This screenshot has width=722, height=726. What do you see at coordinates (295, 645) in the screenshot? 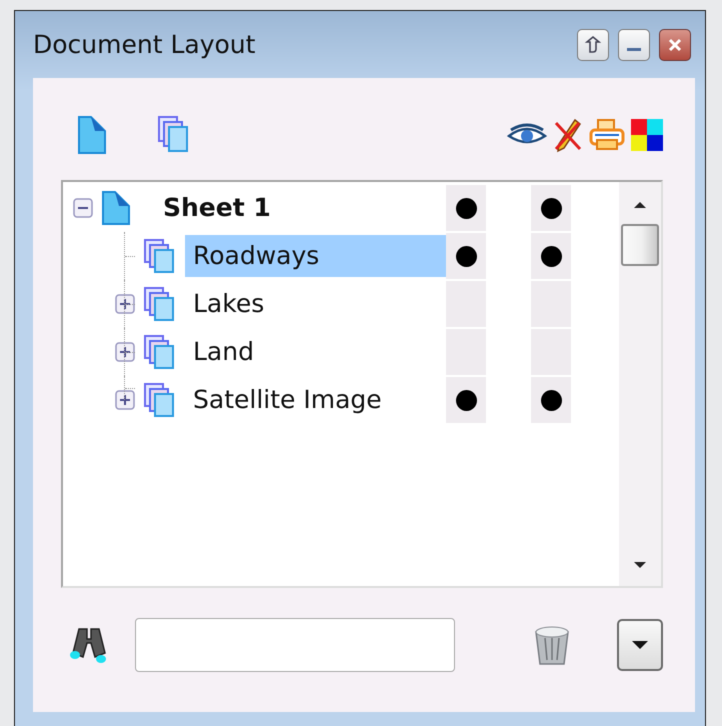
I see `search-field` at bounding box center [295, 645].